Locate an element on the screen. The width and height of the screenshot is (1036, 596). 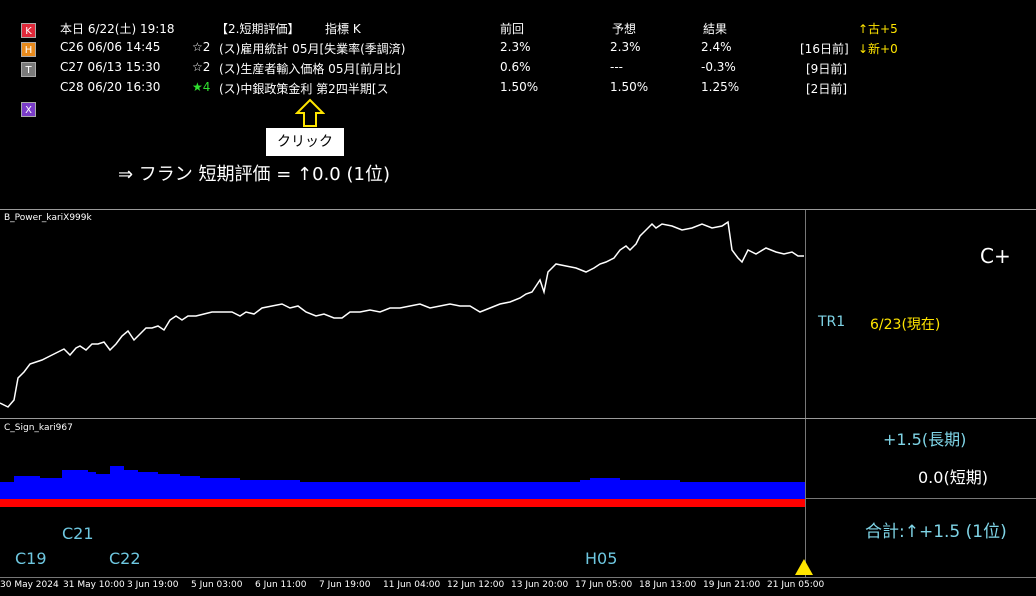
row-name: (ス)中銀政策金利 第2四半期[ス is located at coordinates (304, 89).